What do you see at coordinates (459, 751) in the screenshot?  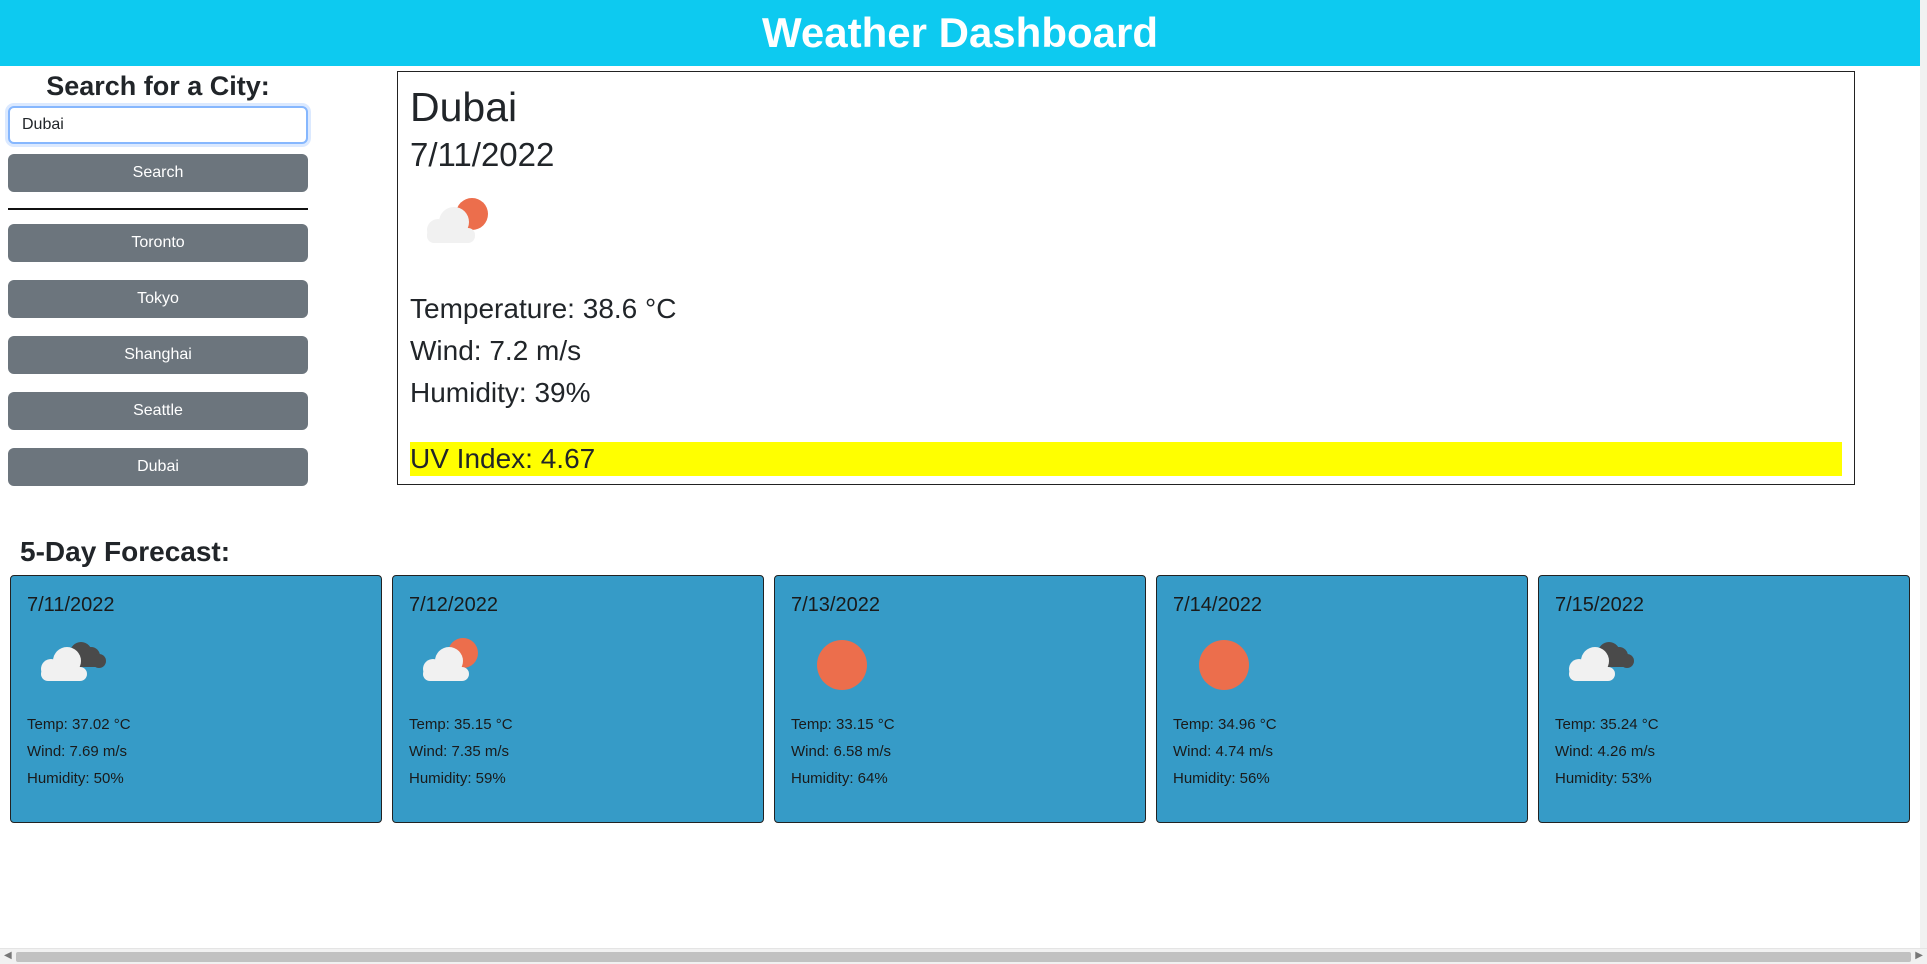 I see `forecast-wind: Wind: 7.35 m/s` at bounding box center [459, 751].